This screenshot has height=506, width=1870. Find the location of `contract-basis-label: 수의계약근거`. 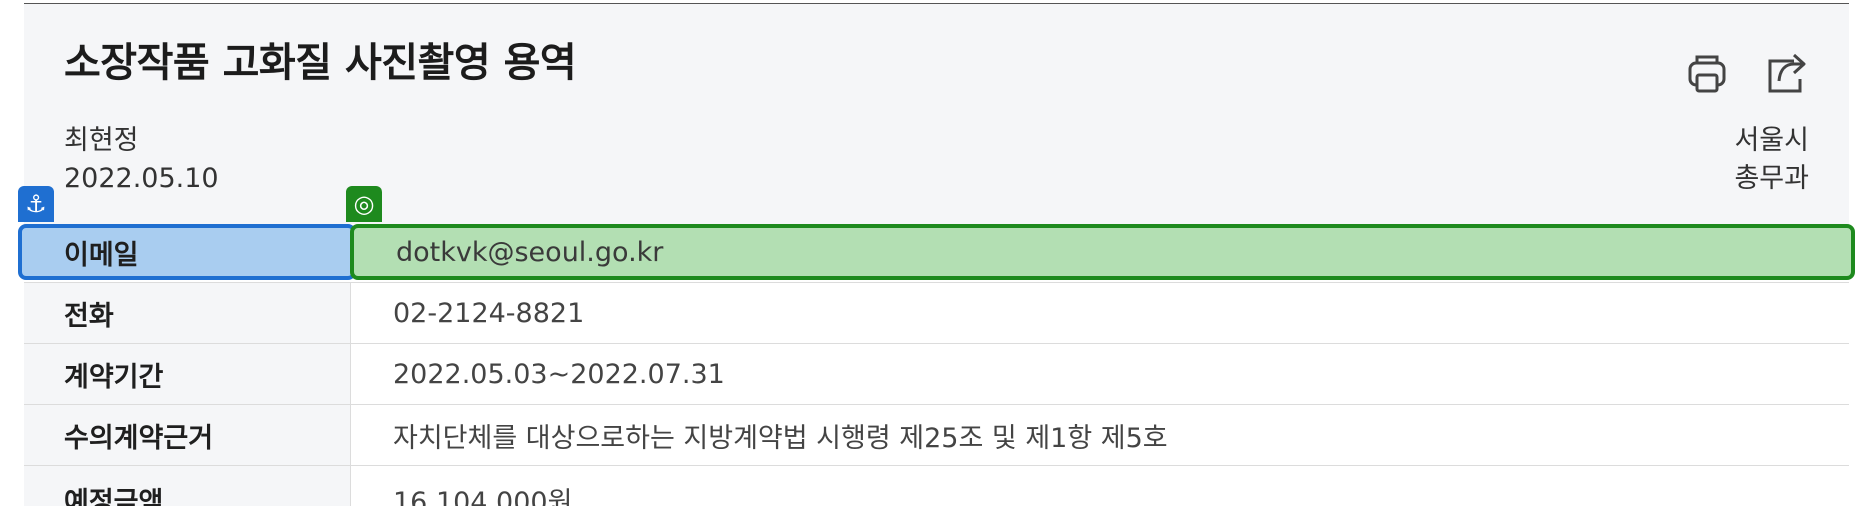

contract-basis-label: 수의계약근거 is located at coordinates (187, 435).